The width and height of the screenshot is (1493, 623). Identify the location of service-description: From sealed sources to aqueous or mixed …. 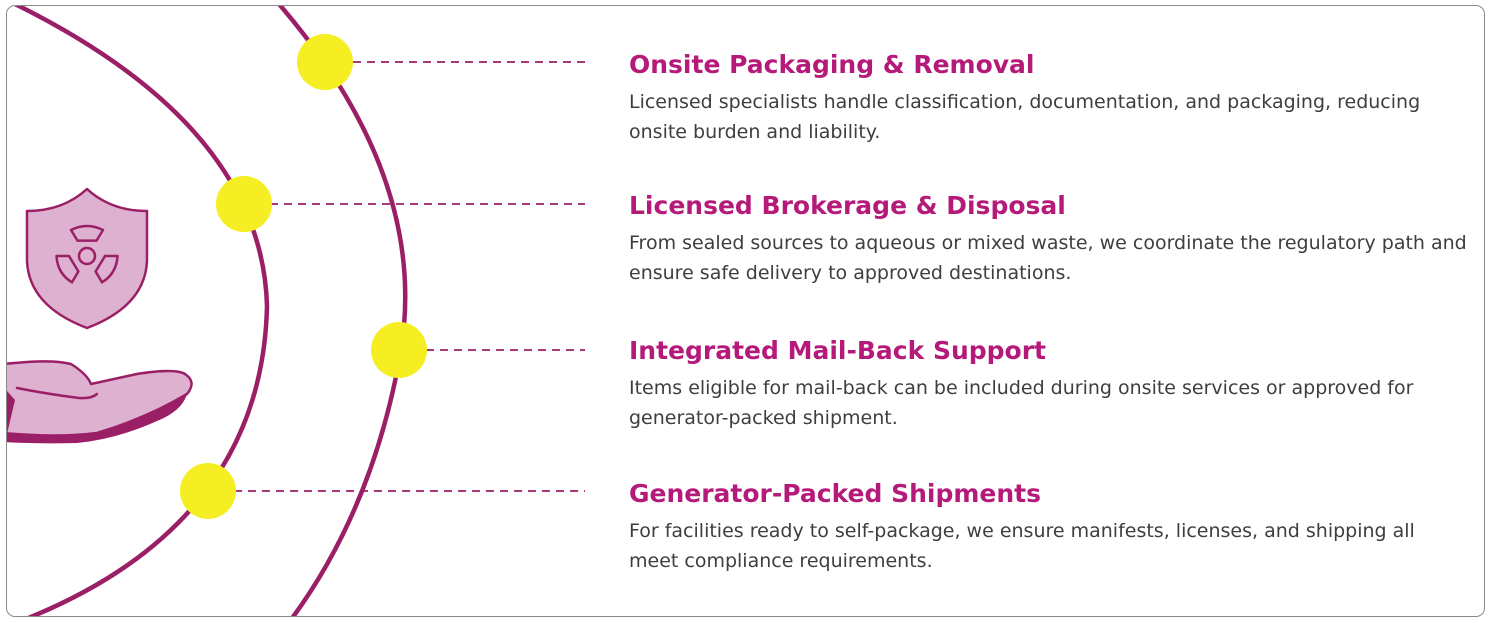
(1048, 258).